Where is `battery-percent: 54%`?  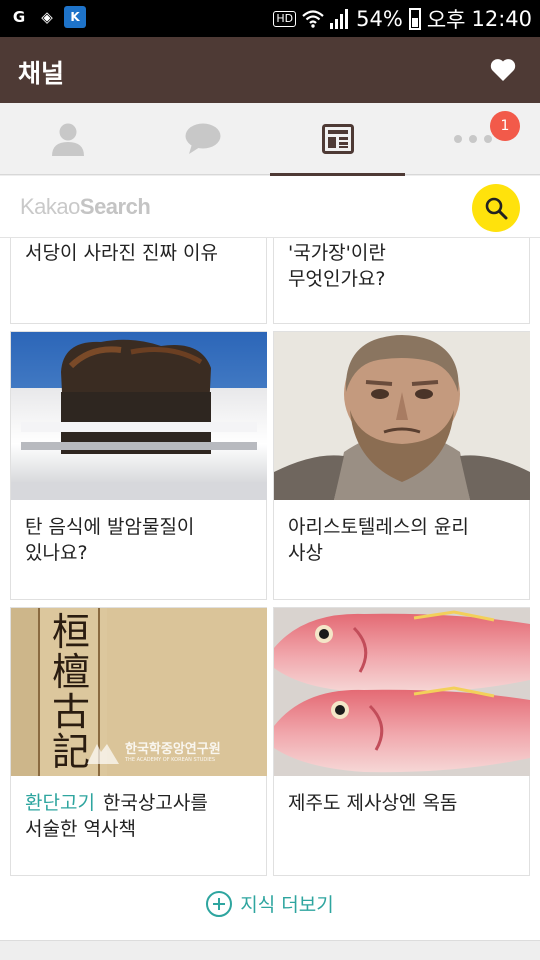
battery-percent: 54% is located at coordinates (379, 19).